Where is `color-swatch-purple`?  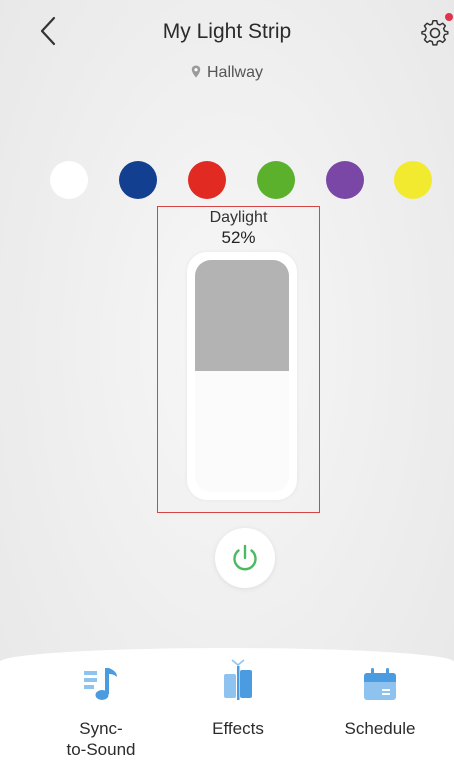
color-swatch-purple is located at coordinates (345, 180).